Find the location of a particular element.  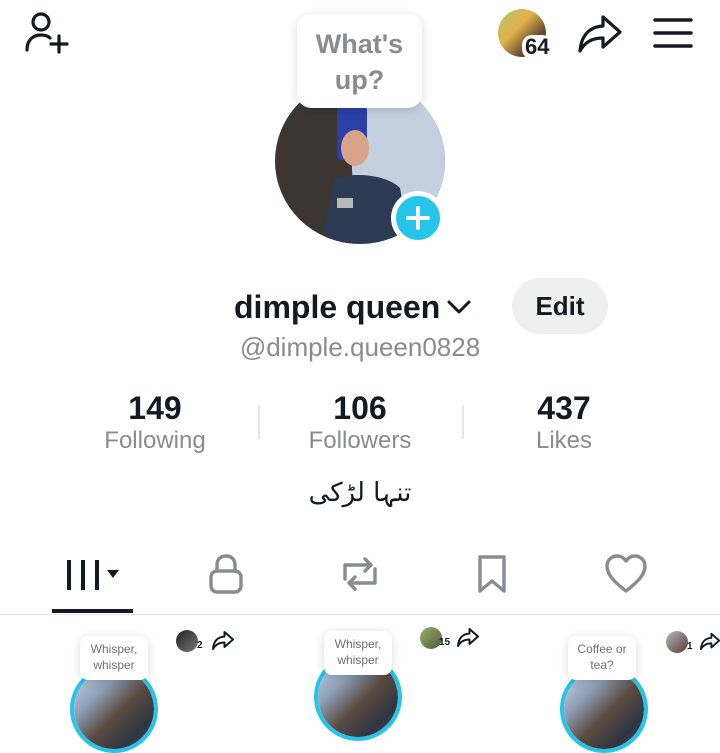

card-count: 2 is located at coordinates (200, 645).